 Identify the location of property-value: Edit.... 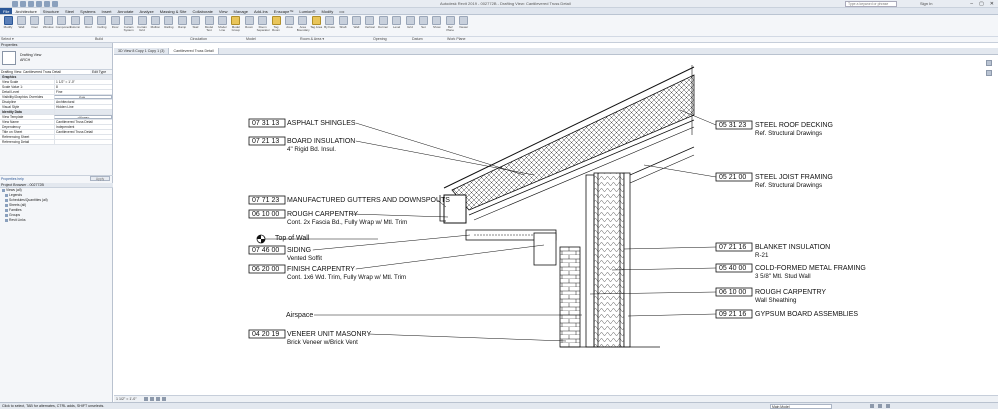
(83, 97).